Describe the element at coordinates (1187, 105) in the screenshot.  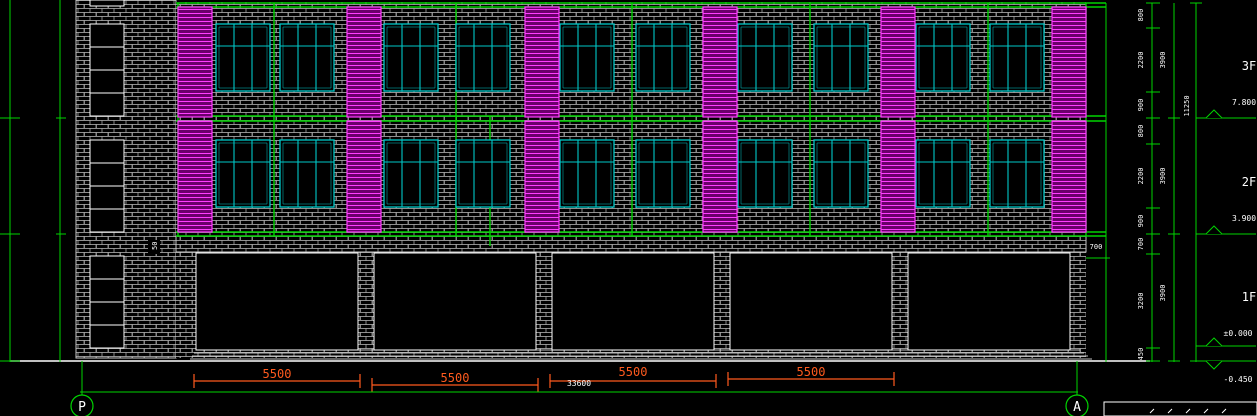
I see `overall-height-text: 11250` at that location.